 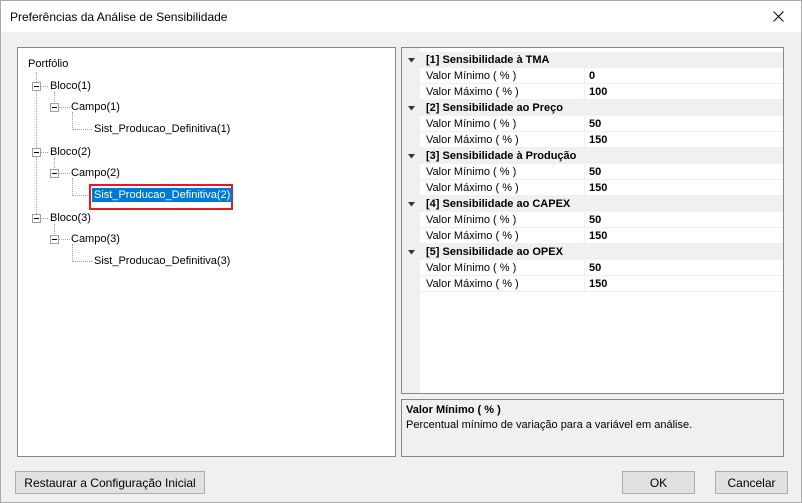 I want to click on description-title: Valor Mínimo ( % ), so click(x=453, y=410).